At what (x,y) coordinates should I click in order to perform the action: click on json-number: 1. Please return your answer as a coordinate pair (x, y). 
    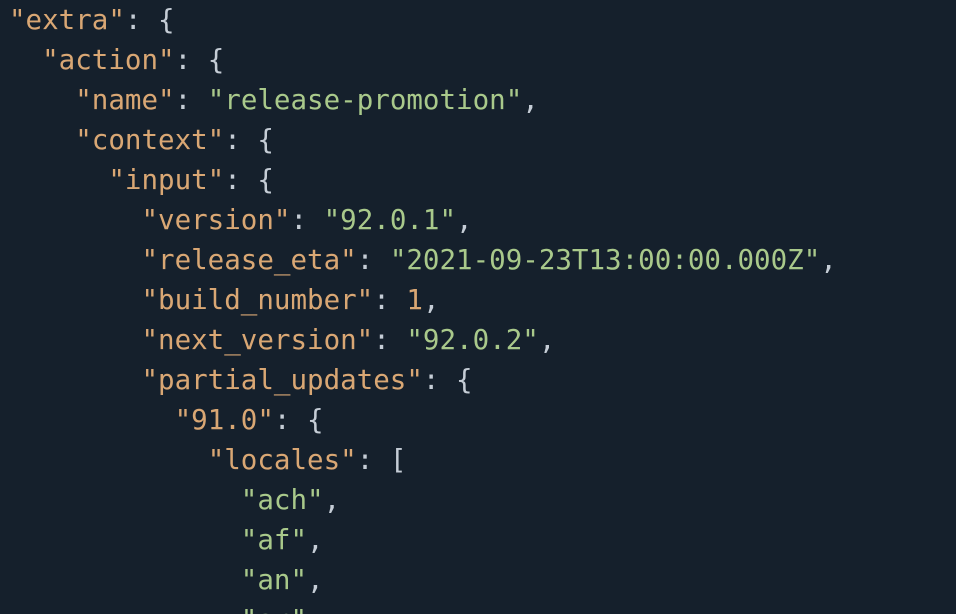
    Looking at the image, I should click on (414, 300).